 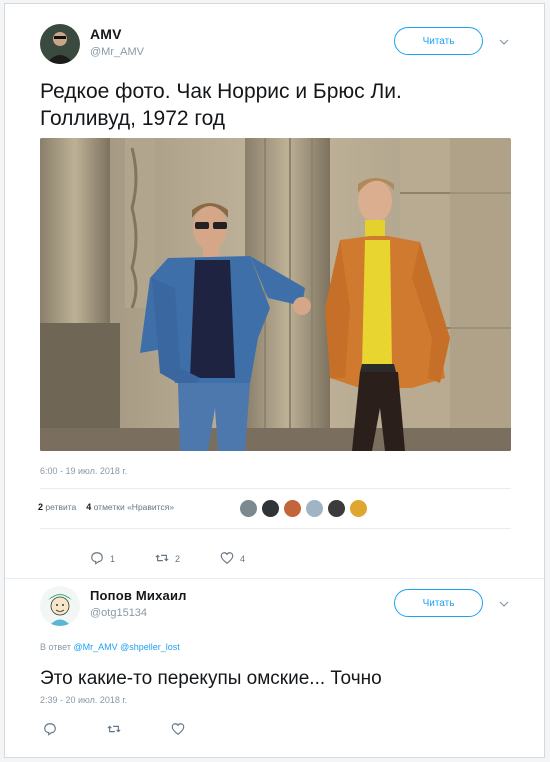 I want to click on author-name: AMV, so click(x=106, y=34).